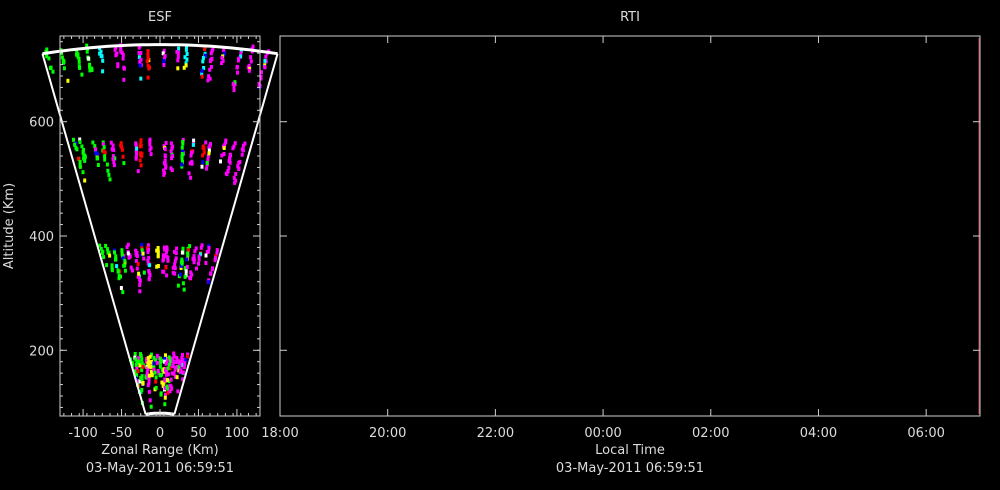  What do you see at coordinates (818, 433) in the screenshot?
I see `rti-x-tick-label: 04:00` at bounding box center [818, 433].